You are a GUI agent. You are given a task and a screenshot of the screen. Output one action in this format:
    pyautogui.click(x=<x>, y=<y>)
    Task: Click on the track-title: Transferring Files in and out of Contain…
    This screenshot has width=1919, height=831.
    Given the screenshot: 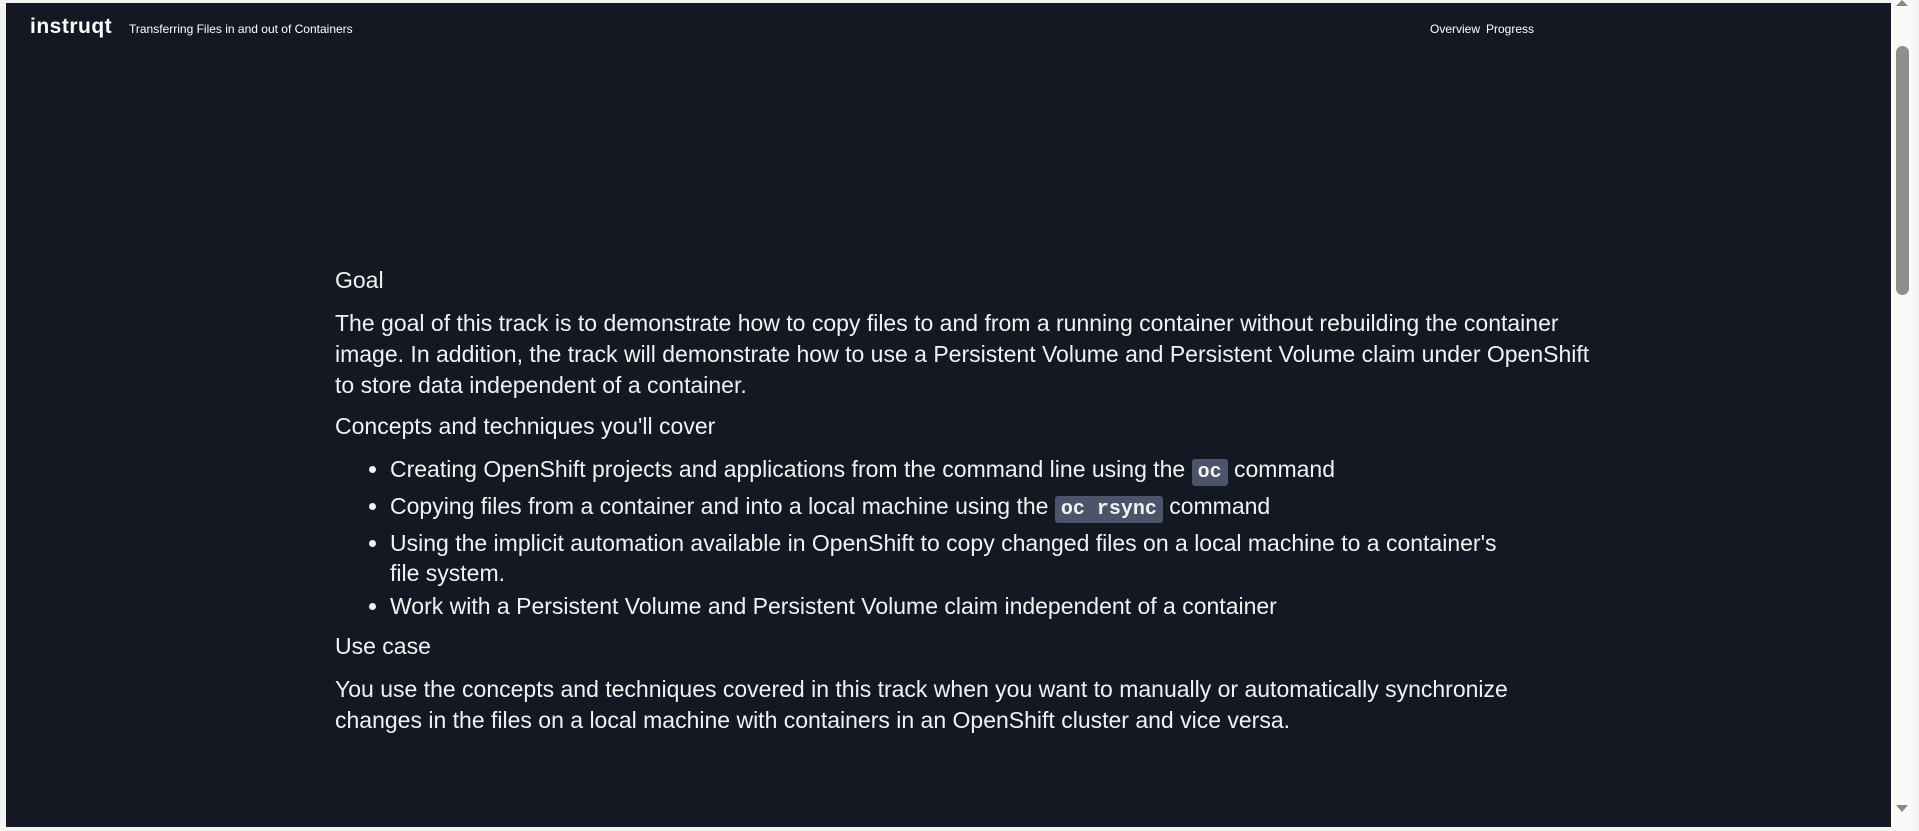 What is the action you would take?
    pyautogui.click(x=241, y=29)
    